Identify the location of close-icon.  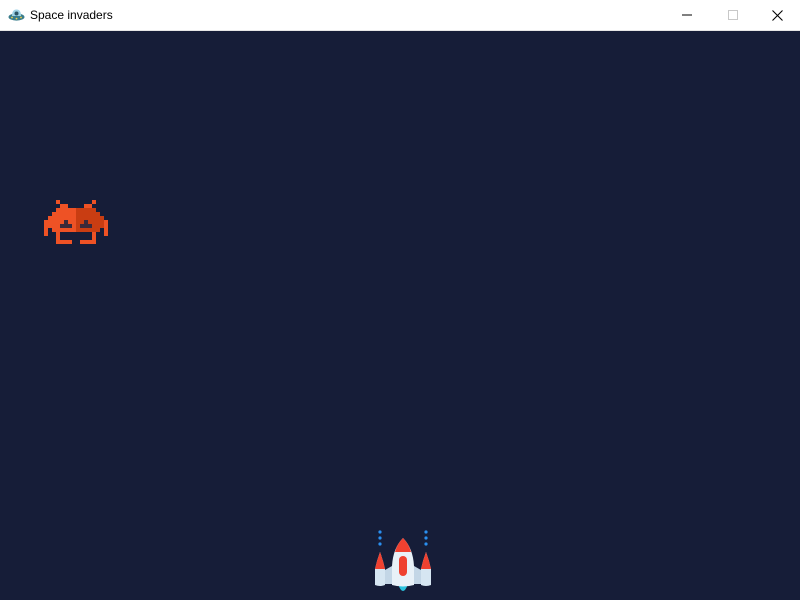
(777, 15).